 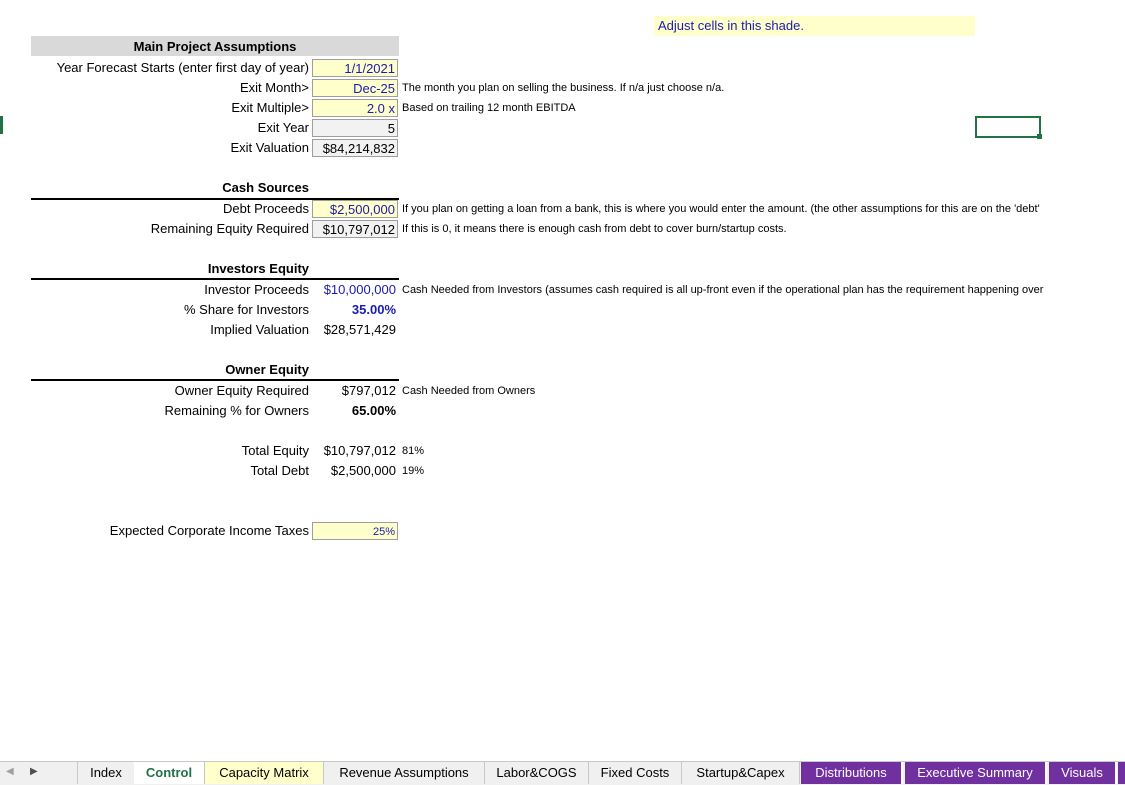 I want to click on exit-valuation-value: $84,214,832, so click(x=355, y=148).